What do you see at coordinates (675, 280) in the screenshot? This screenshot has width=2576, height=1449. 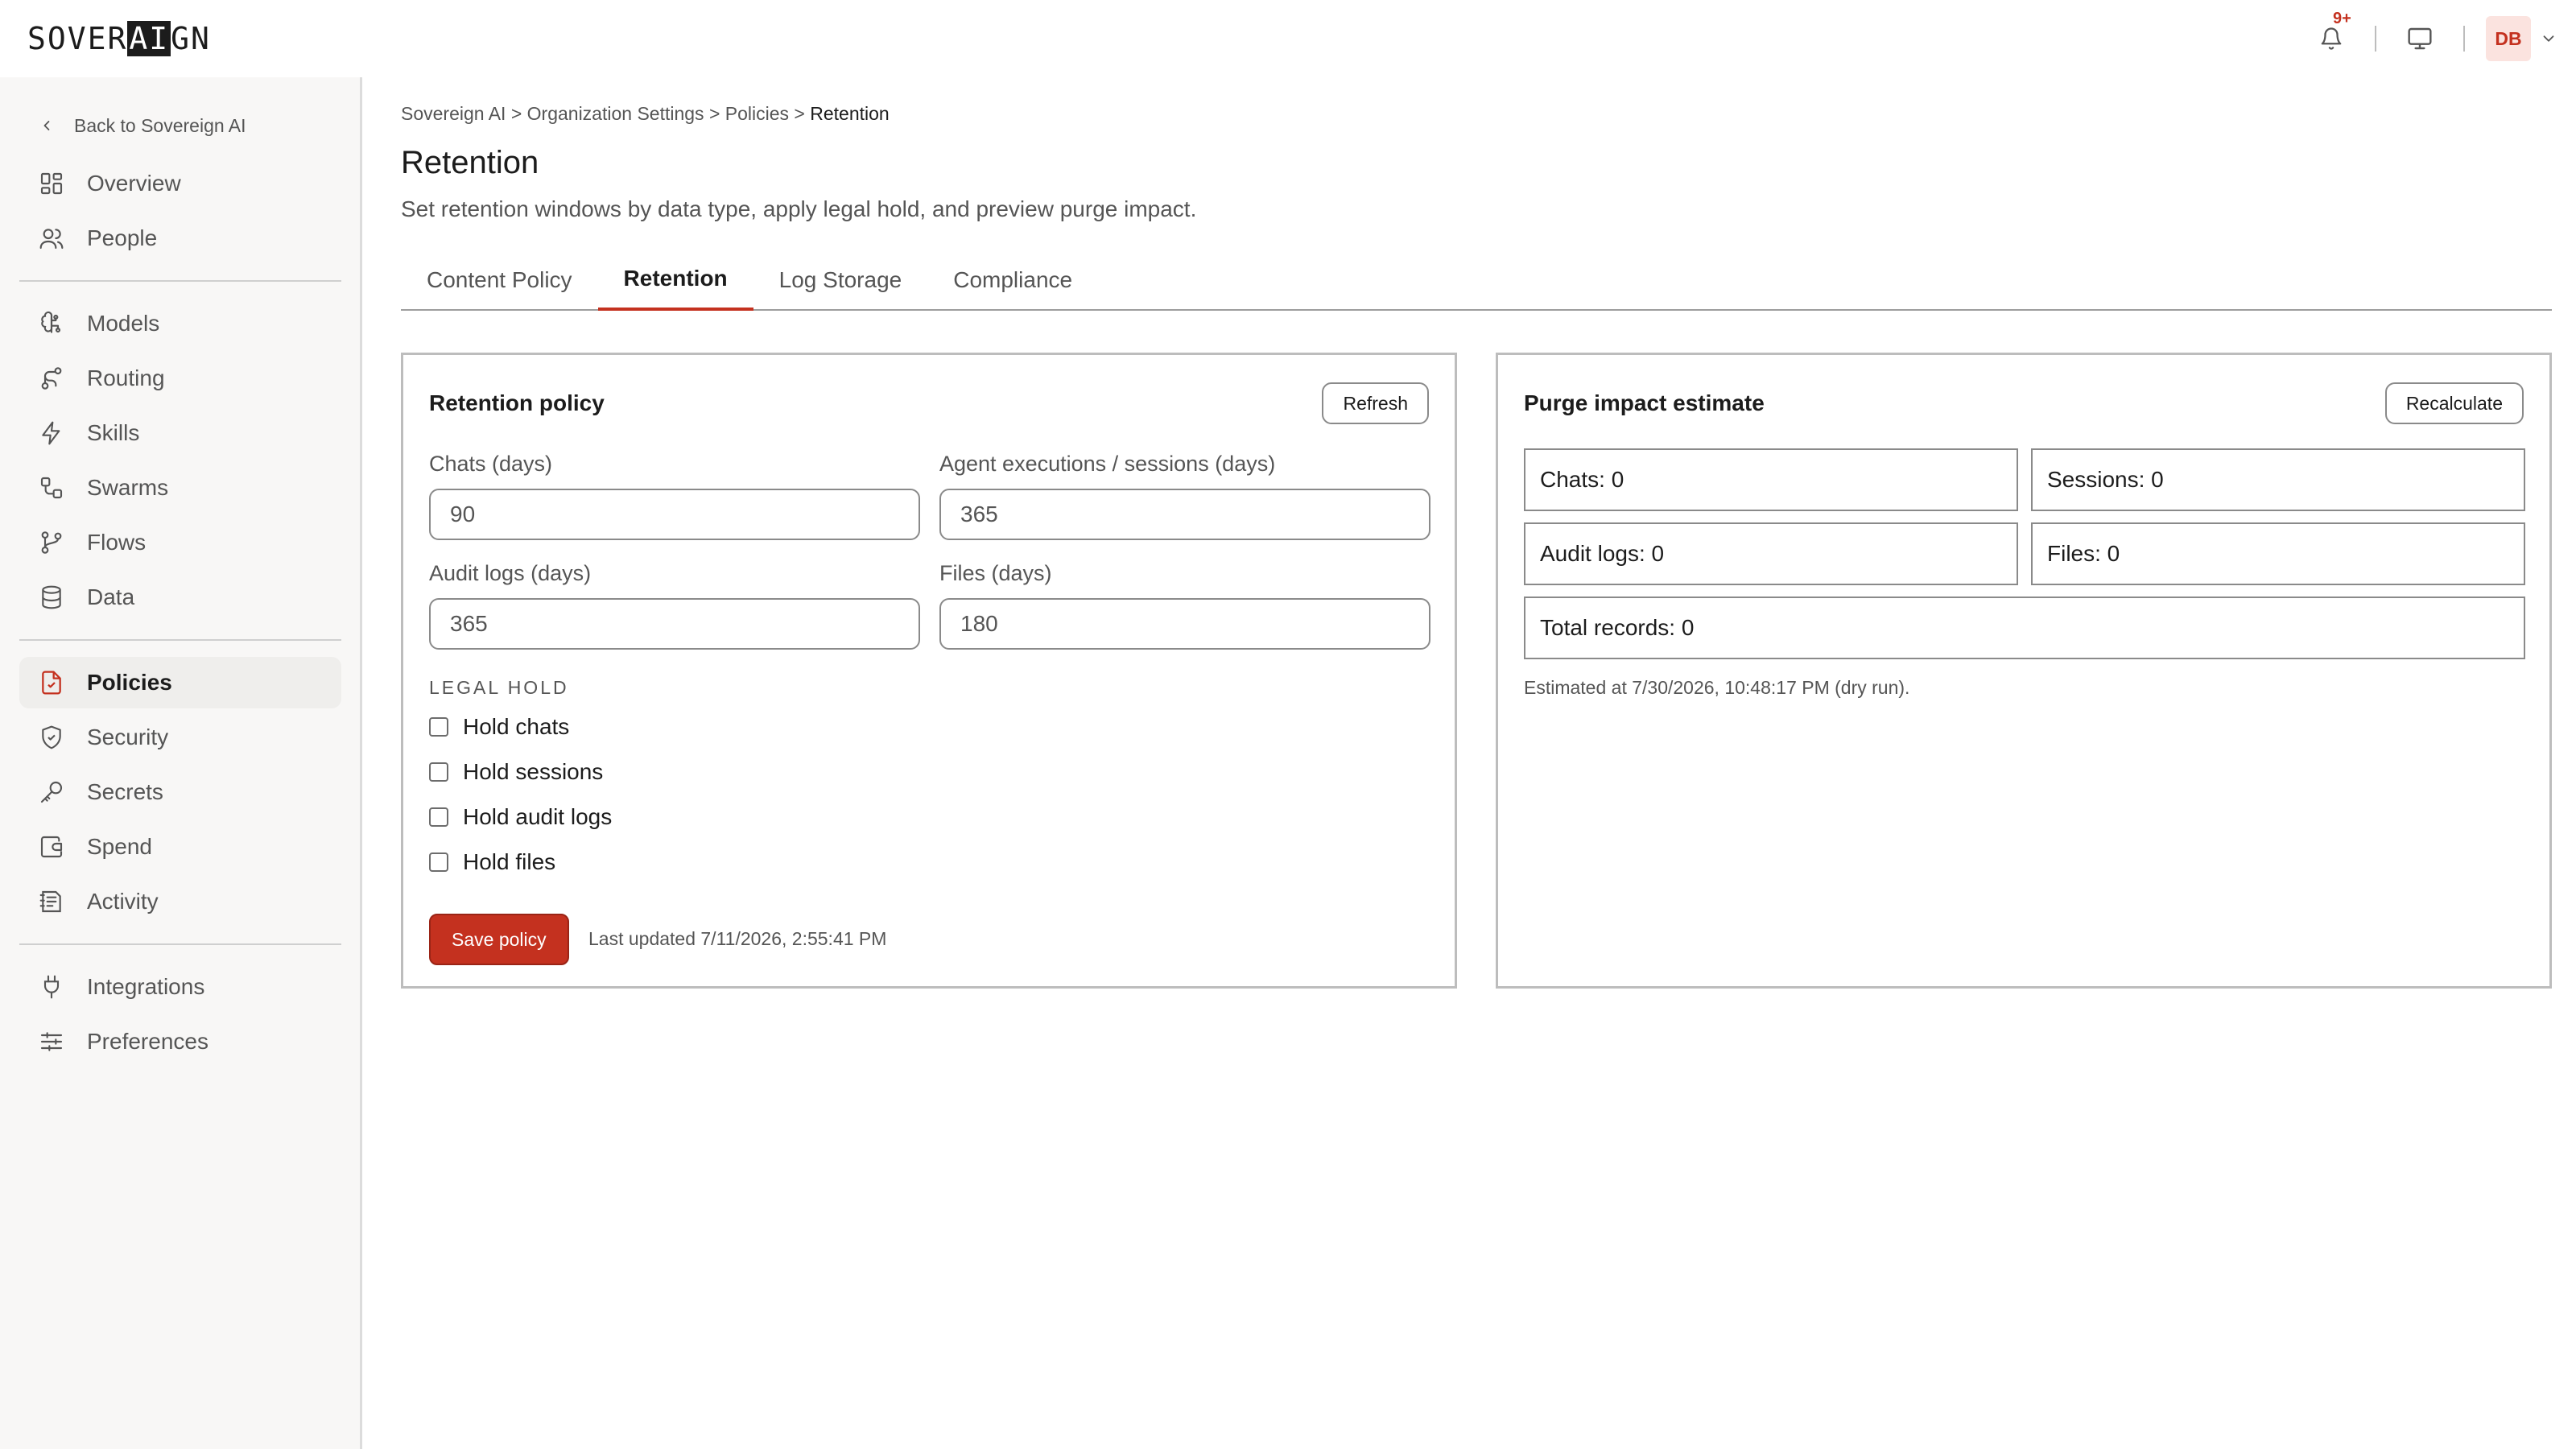 I see `tab-retention: Retention` at bounding box center [675, 280].